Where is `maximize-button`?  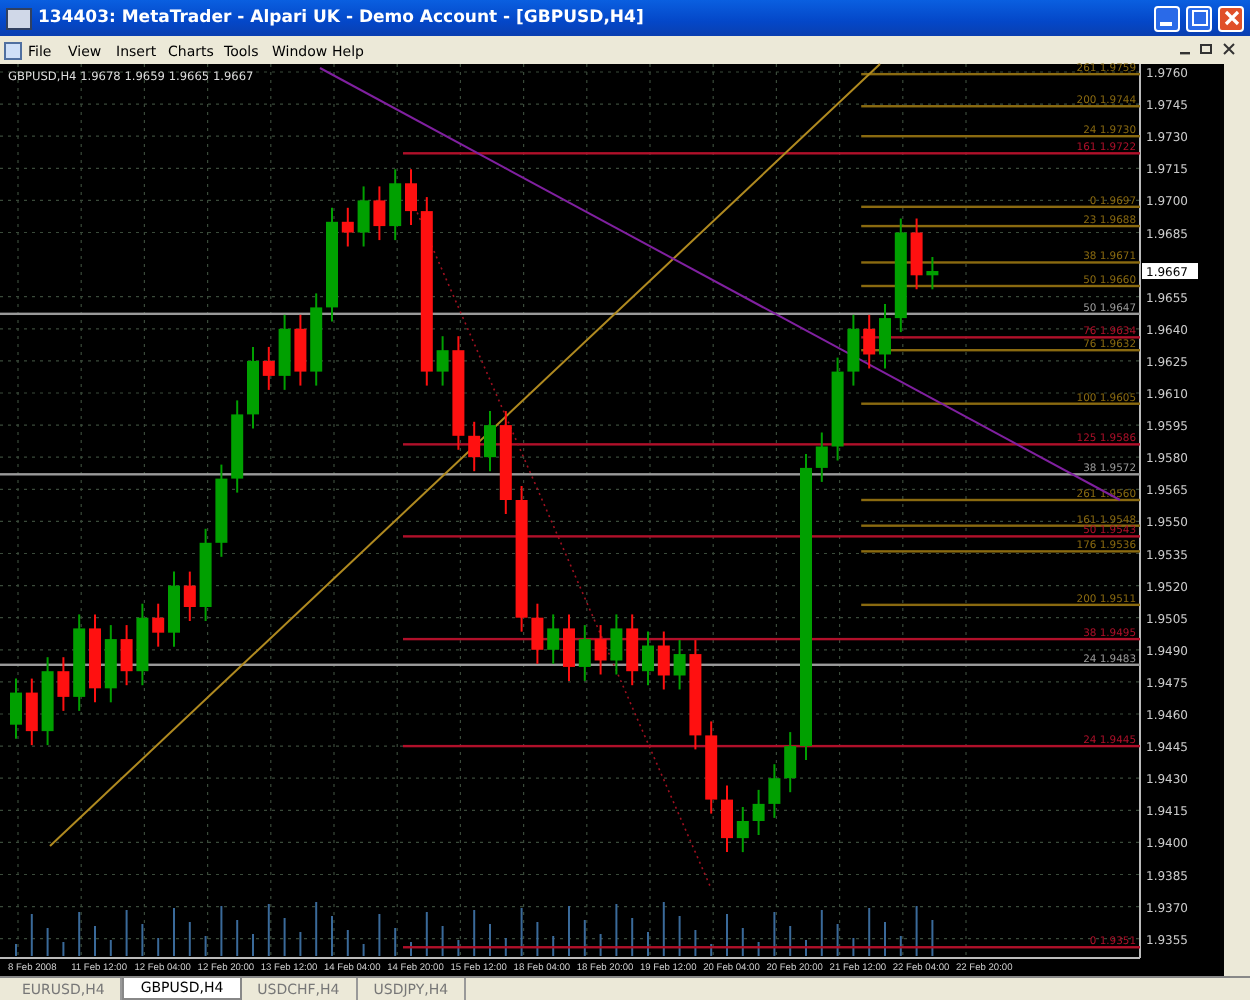 maximize-button is located at coordinates (1199, 18).